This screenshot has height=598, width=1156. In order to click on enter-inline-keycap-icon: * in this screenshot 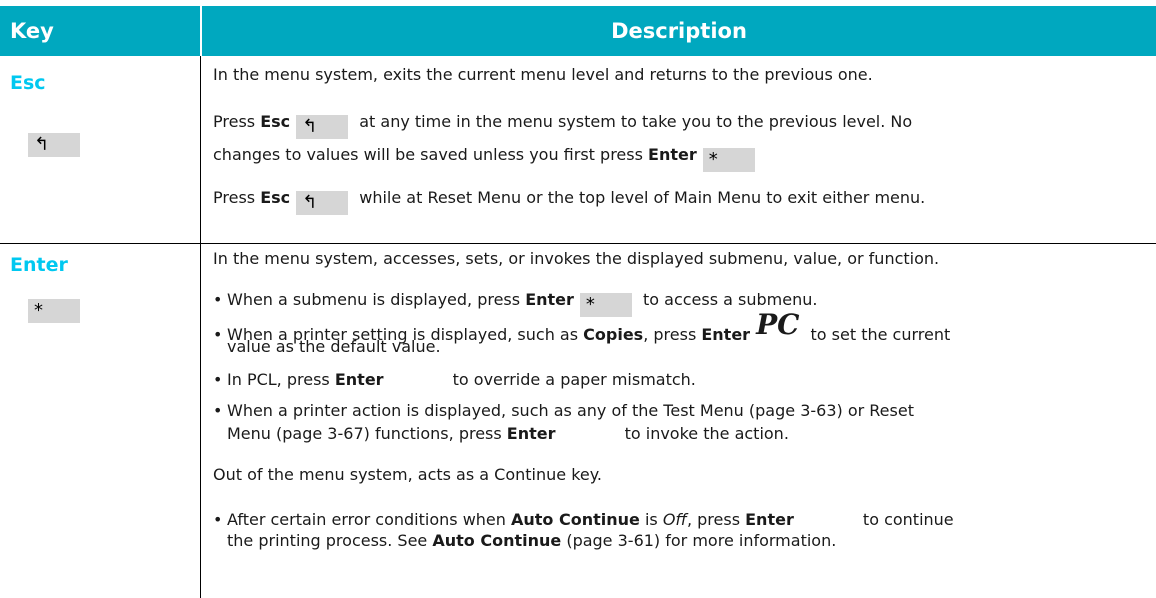, I will do `click(728, 160)`.